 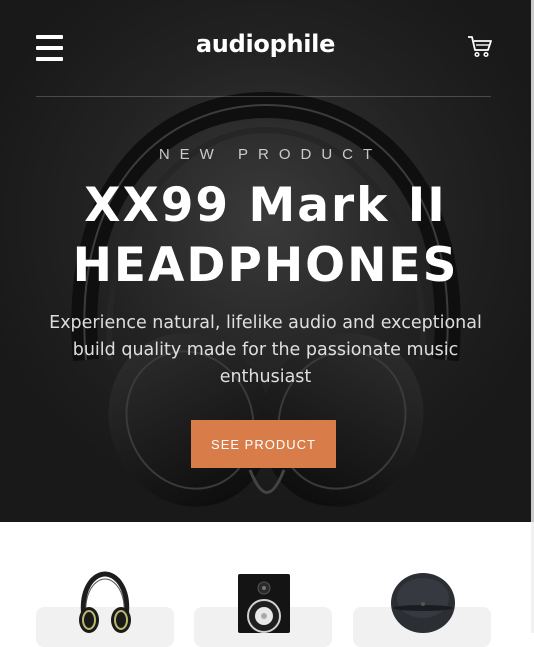 I want to click on headphones-thumbnail-image, so click(x=105, y=601).